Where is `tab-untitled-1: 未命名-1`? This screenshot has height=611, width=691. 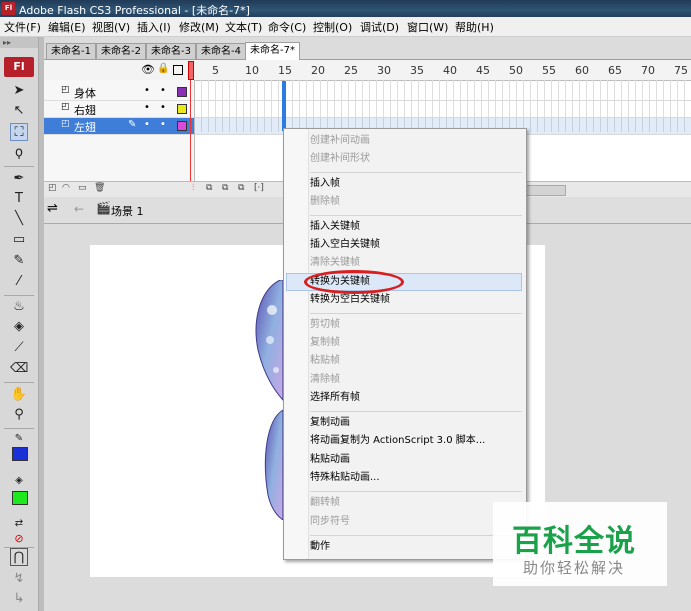
tab-untitled-1: 未命名-1 is located at coordinates (71, 51).